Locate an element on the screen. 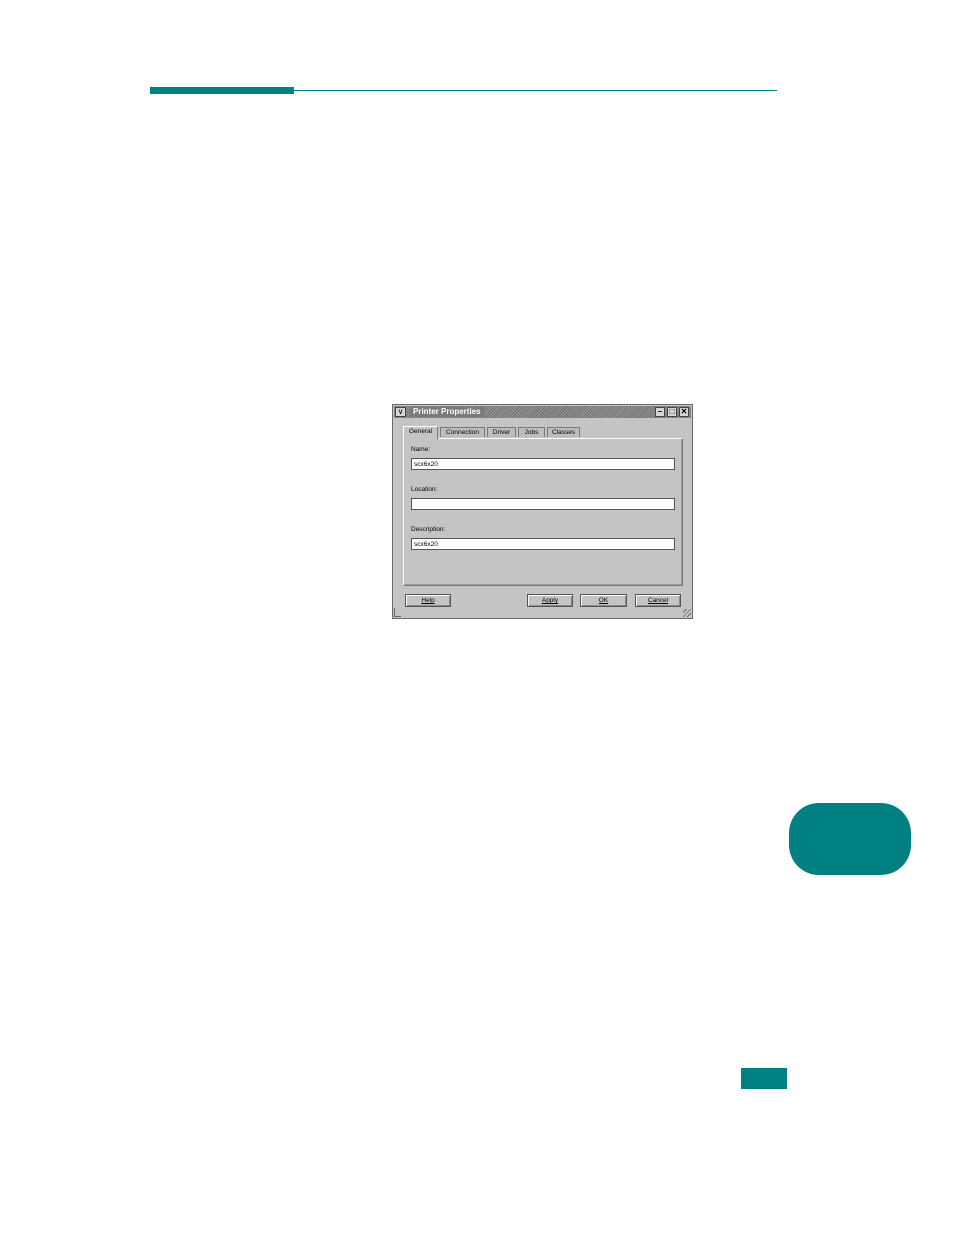 The image size is (954, 1235). chevron-down-icon: ∨ is located at coordinates (400, 412).